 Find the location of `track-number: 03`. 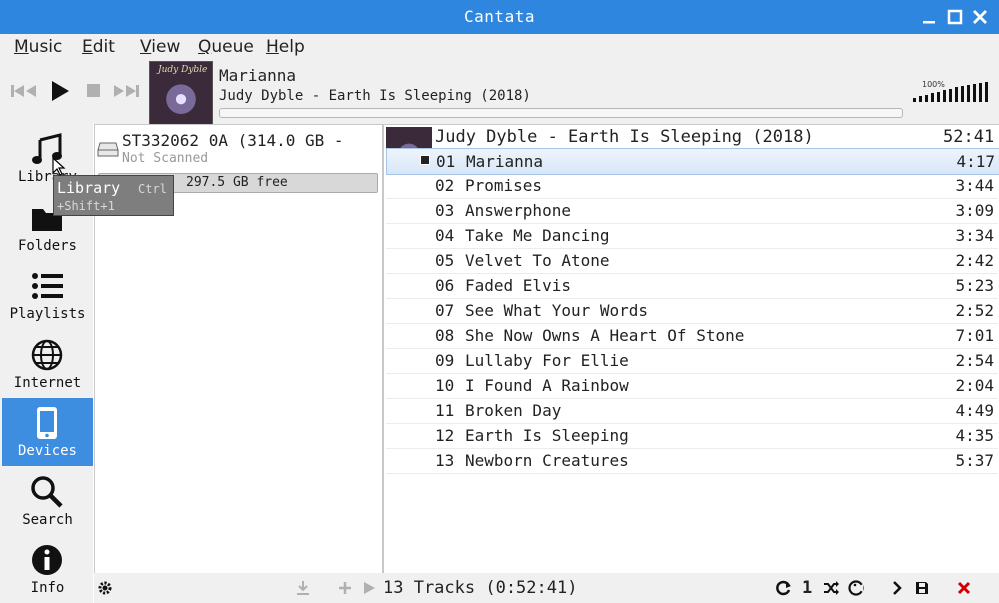

track-number: 03 is located at coordinates (445, 210).